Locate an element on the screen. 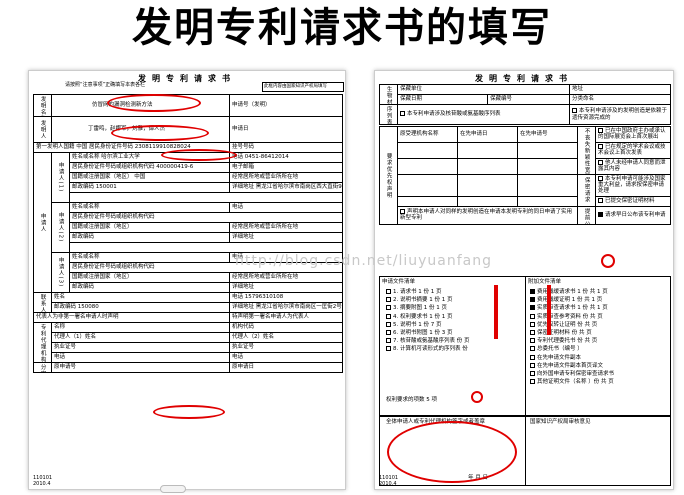 Image resolution: width=684 pixels, height=495 pixels. seq-label: 序列表 is located at coordinates (388, 114).